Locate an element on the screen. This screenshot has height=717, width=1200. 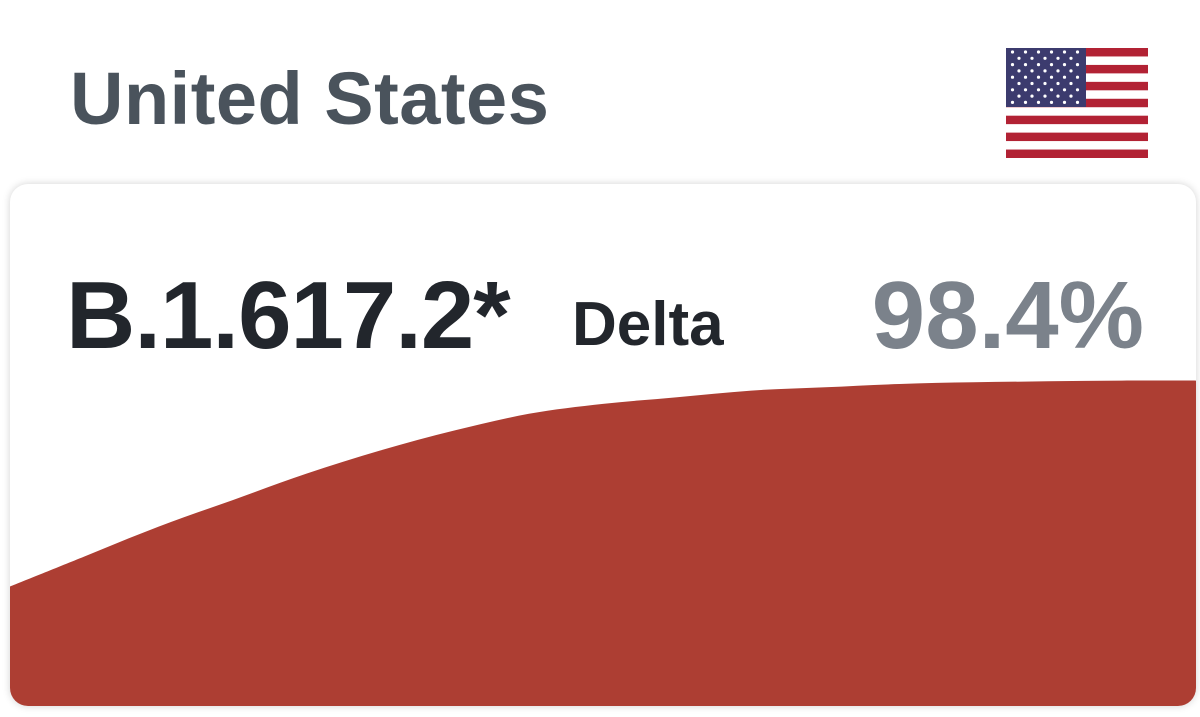
variant-name: Delta is located at coordinates (648, 324).